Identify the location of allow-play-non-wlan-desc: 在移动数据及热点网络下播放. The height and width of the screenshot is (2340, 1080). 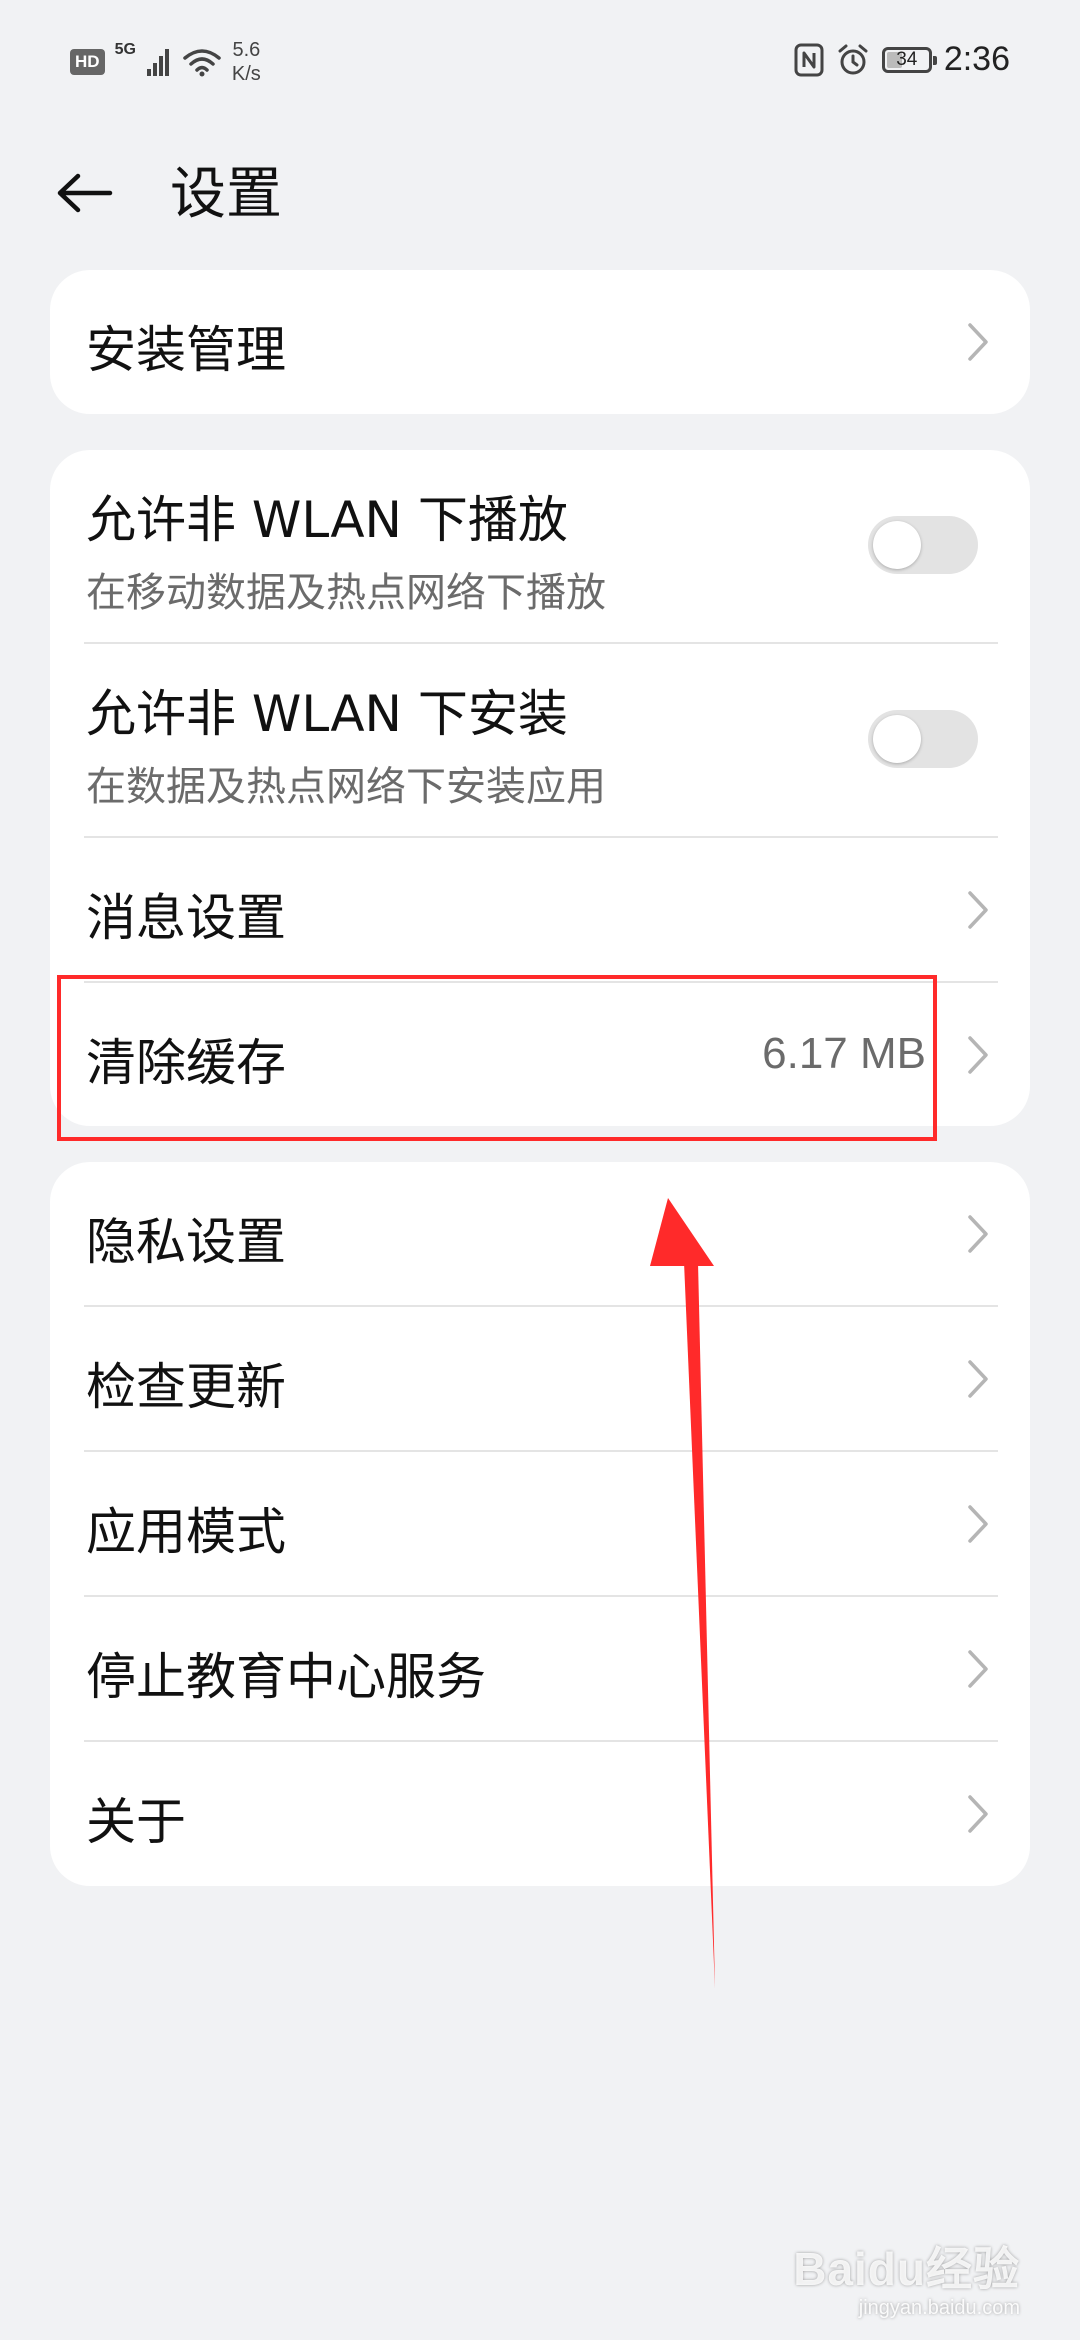
(346, 593).